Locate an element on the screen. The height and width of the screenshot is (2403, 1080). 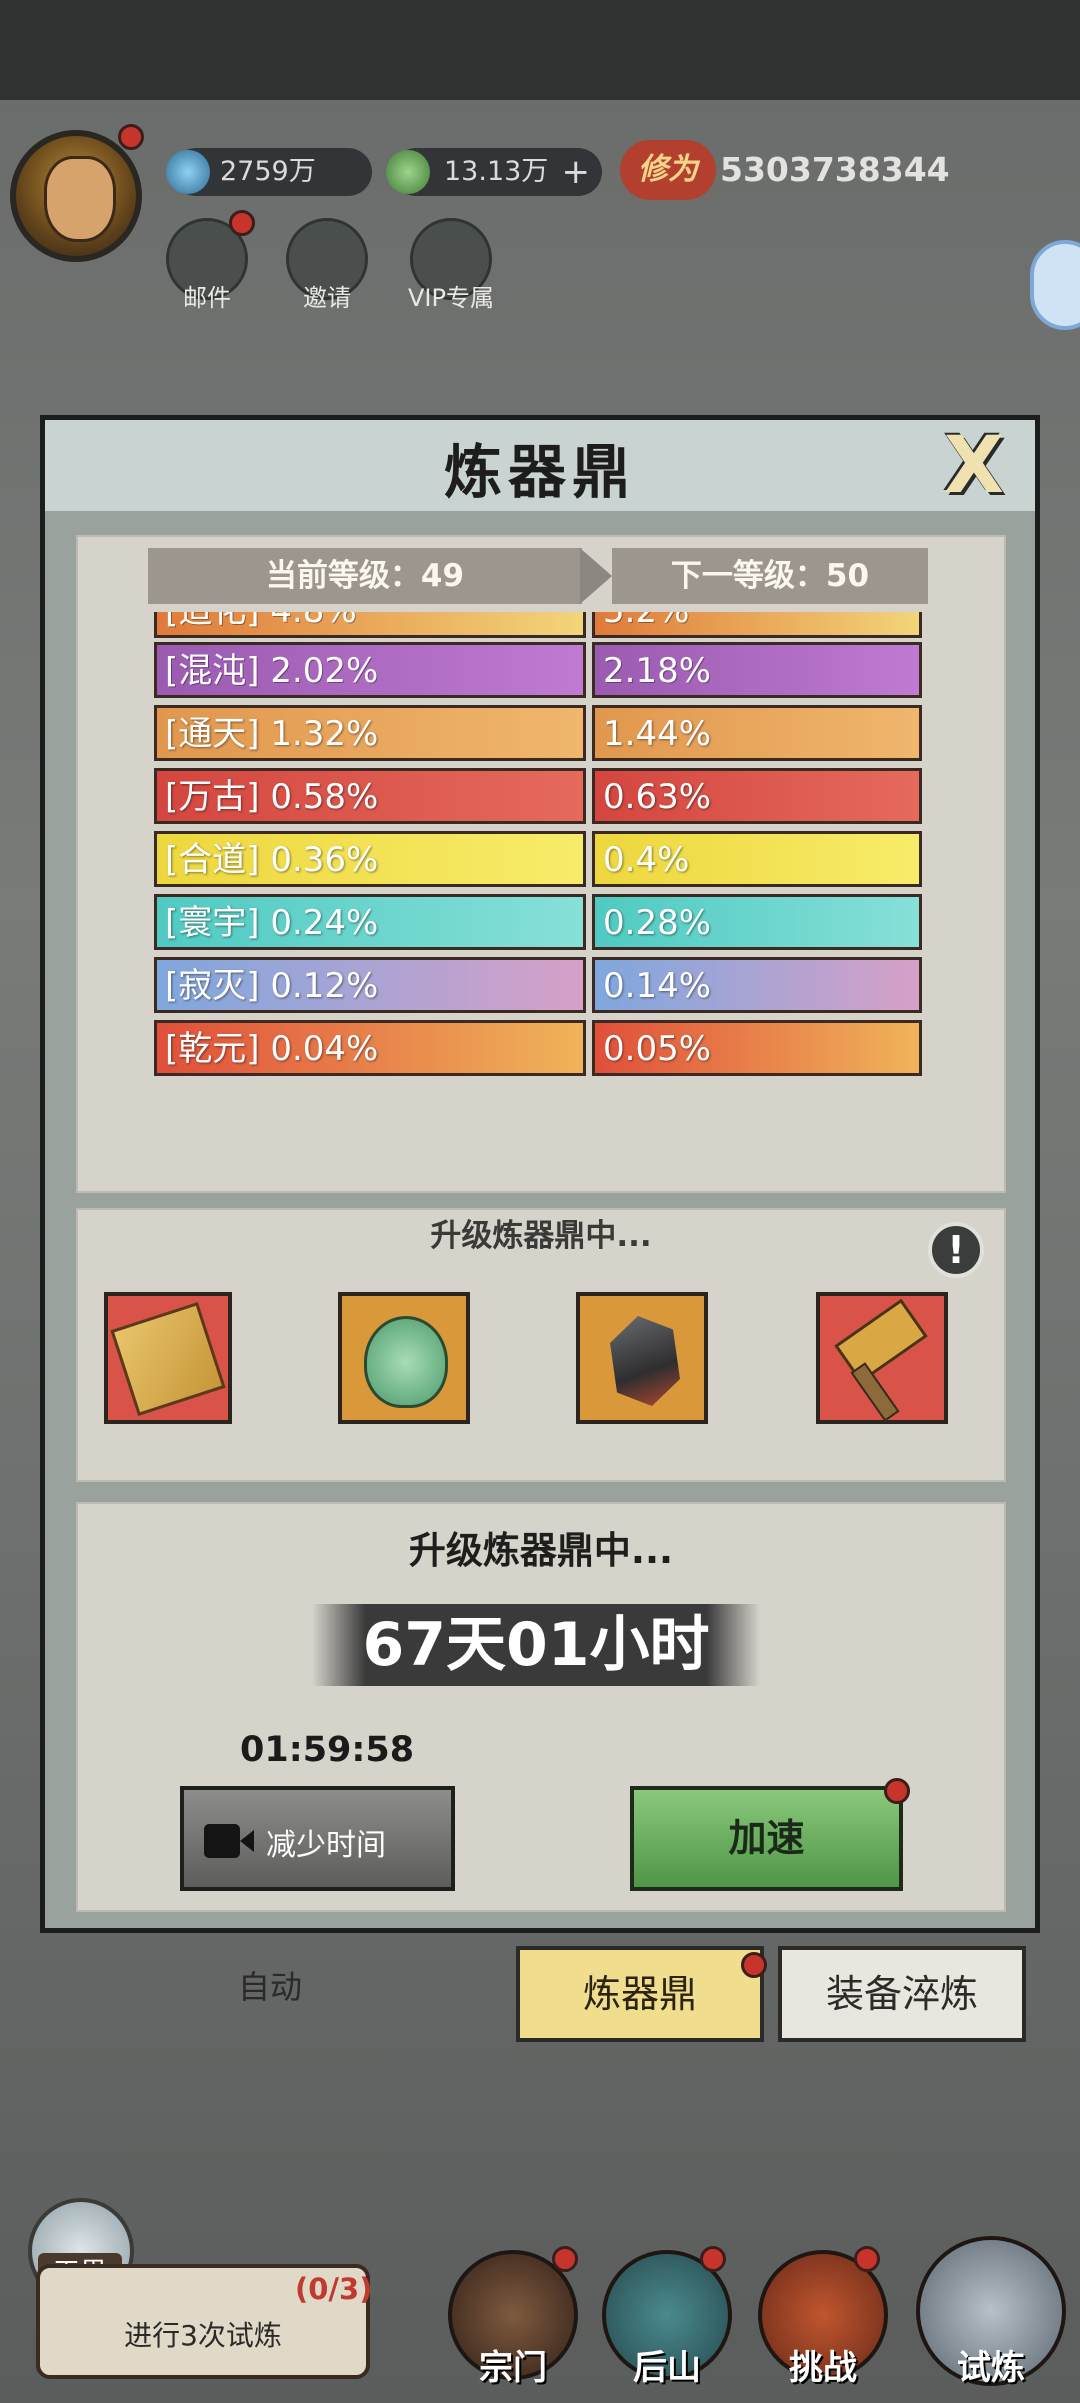
jade-coin-icon is located at coordinates (408, 172).